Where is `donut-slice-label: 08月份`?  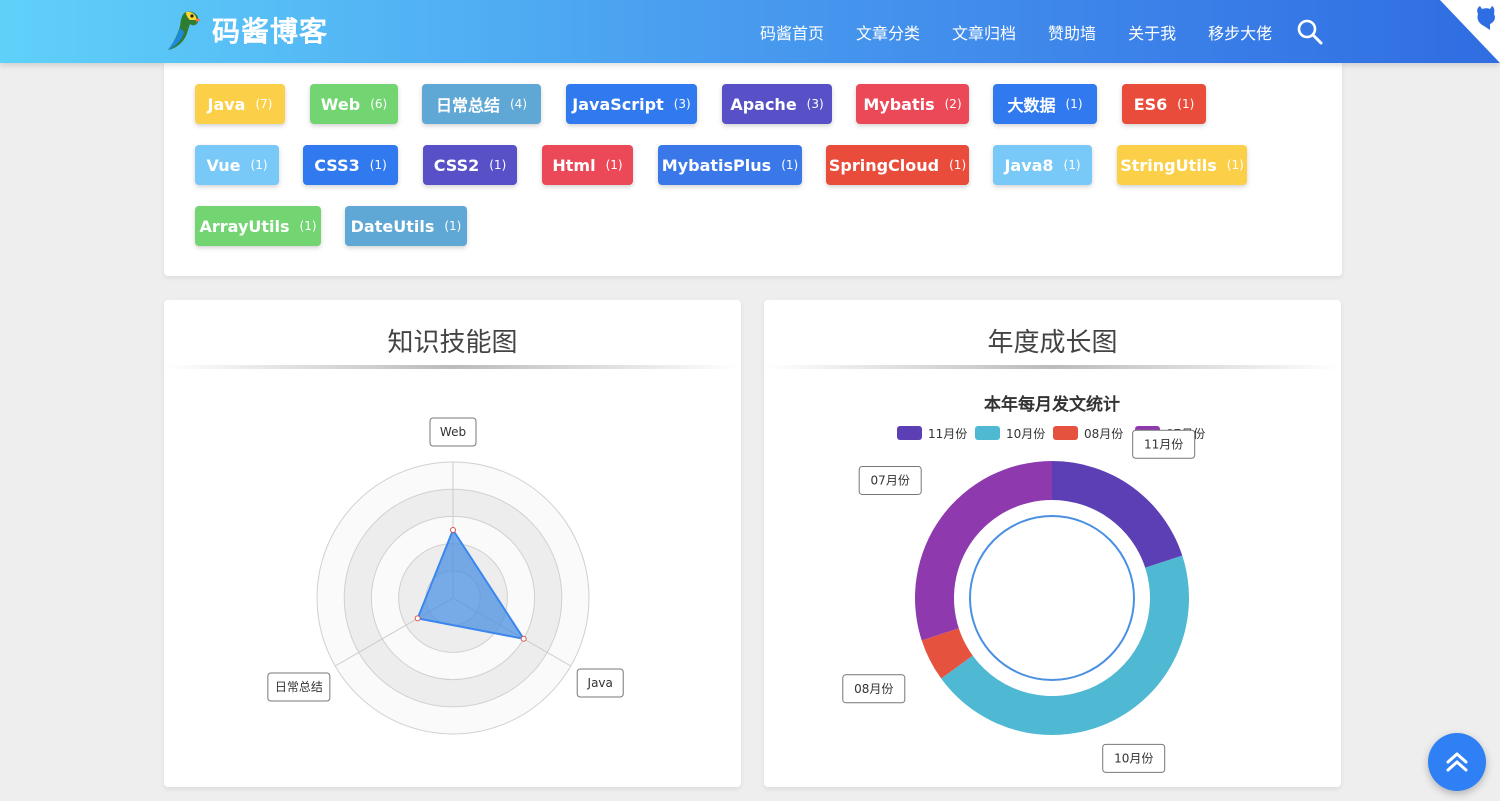 donut-slice-label: 08月份 is located at coordinates (874, 689).